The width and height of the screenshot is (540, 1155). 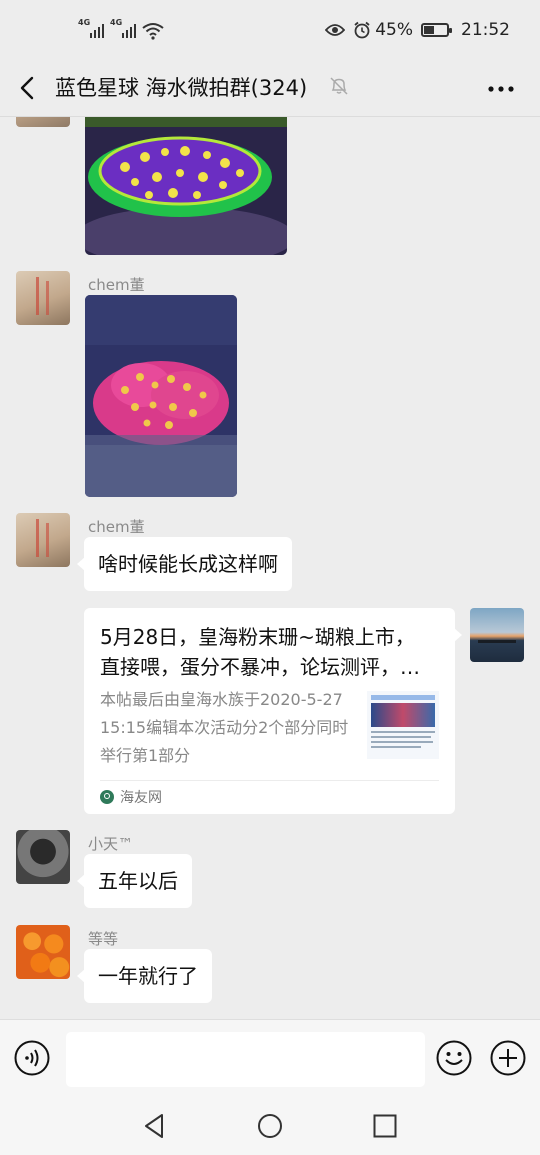 I want to click on link-card-source: 海友网, so click(x=131, y=797).